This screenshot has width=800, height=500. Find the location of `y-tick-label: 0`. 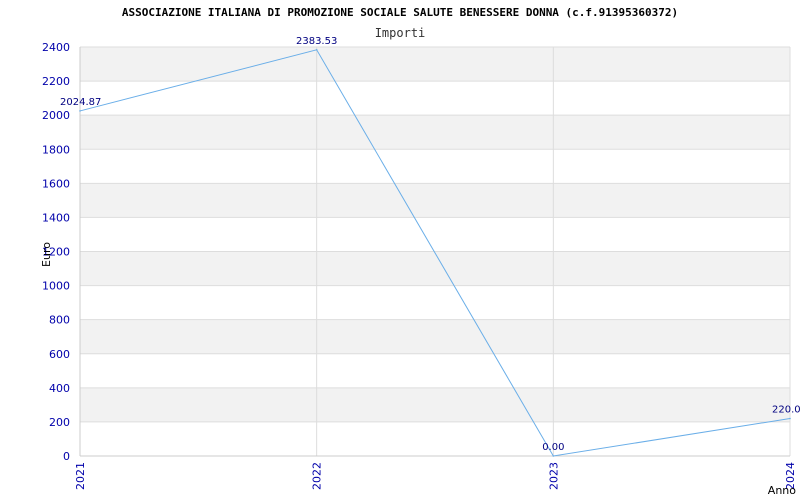

y-tick-label: 0 is located at coordinates (66, 456).